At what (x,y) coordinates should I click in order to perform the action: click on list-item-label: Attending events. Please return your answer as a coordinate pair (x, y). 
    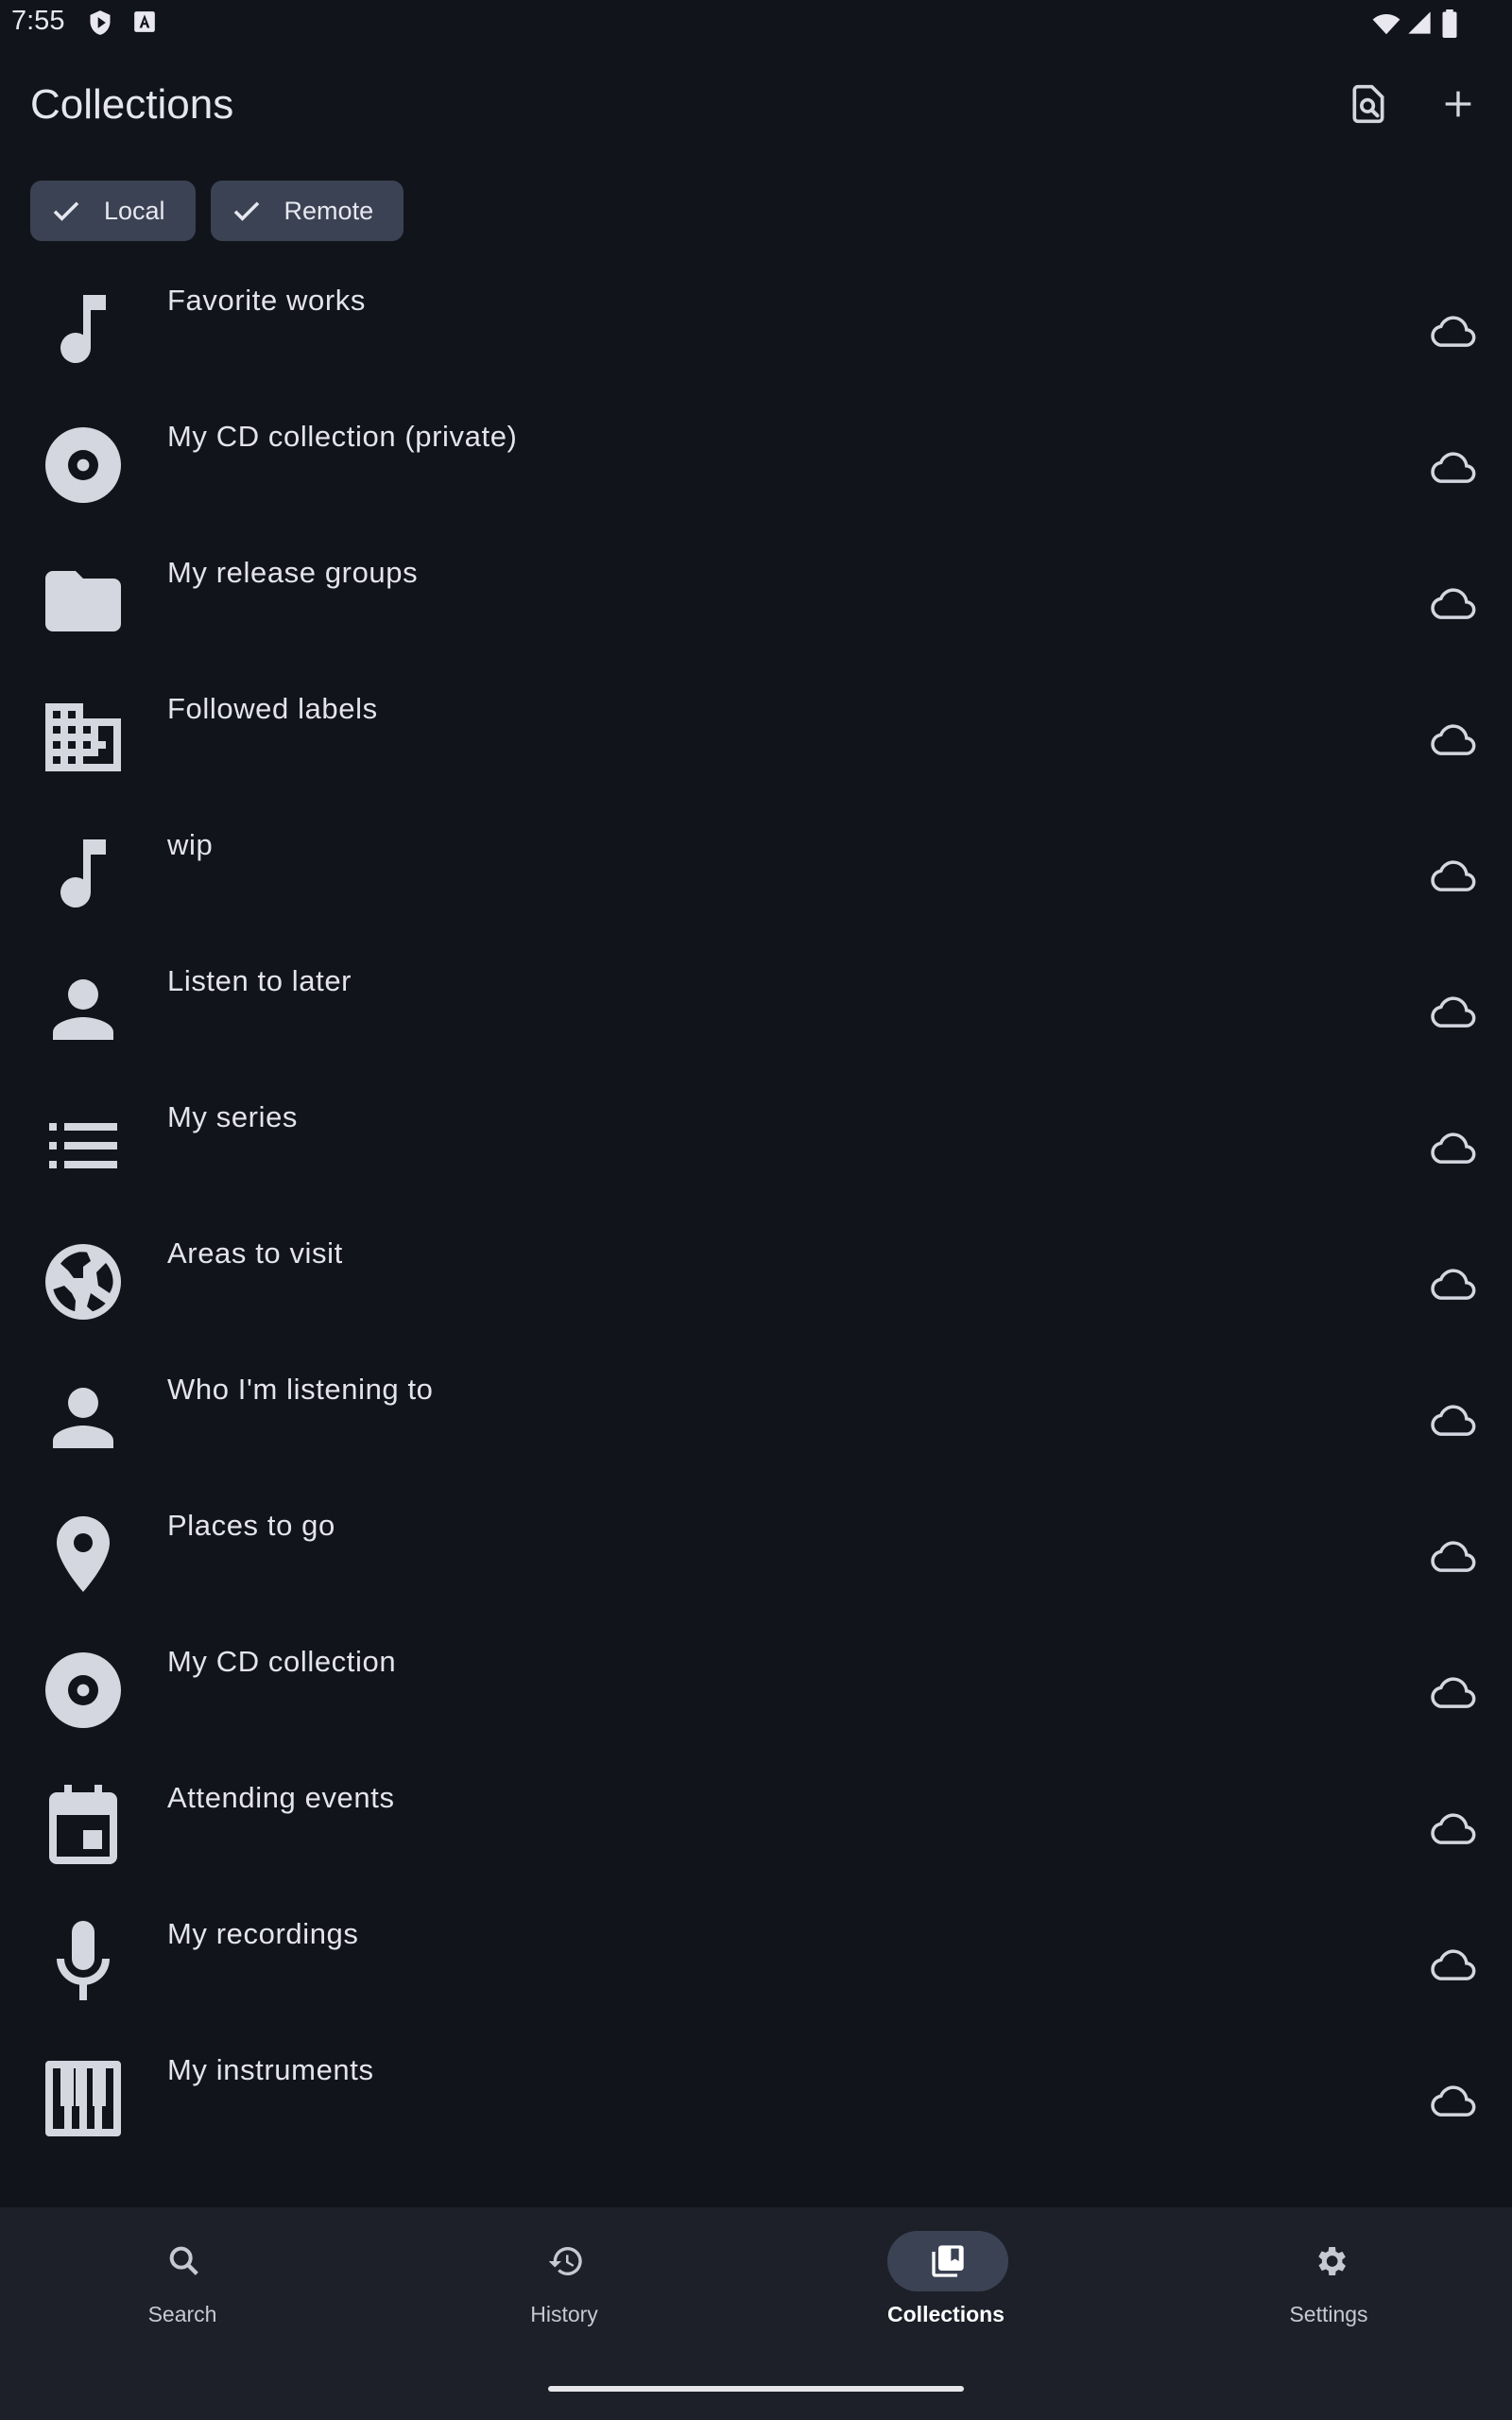
    Looking at the image, I should click on (281, 1797).